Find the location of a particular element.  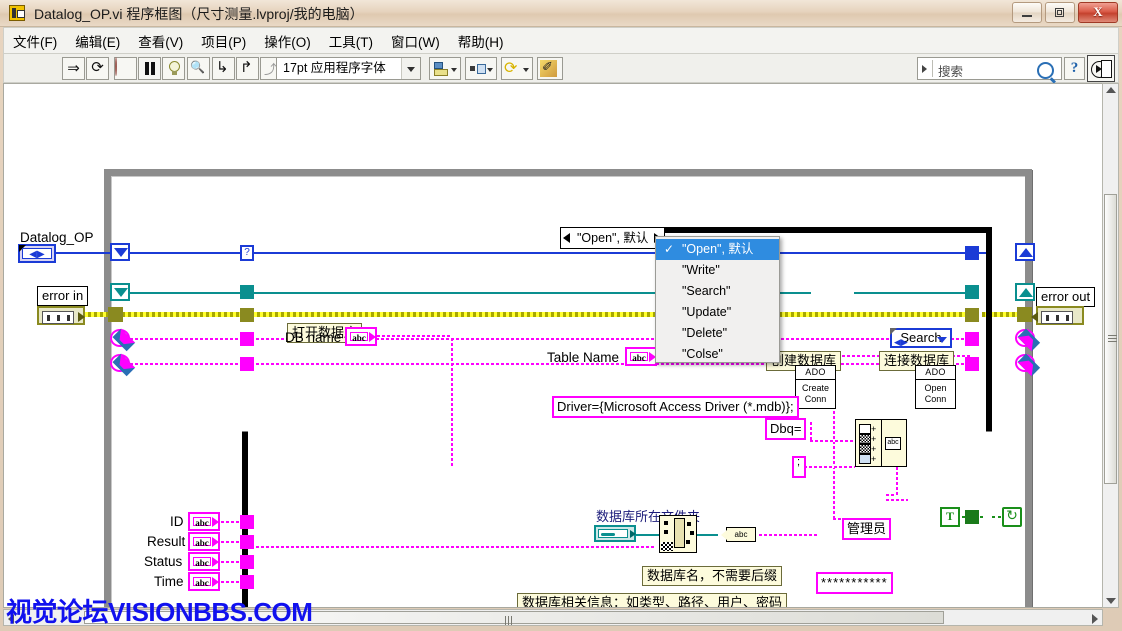

case-tunnel-right-teal is located at coordinates (972, 292).